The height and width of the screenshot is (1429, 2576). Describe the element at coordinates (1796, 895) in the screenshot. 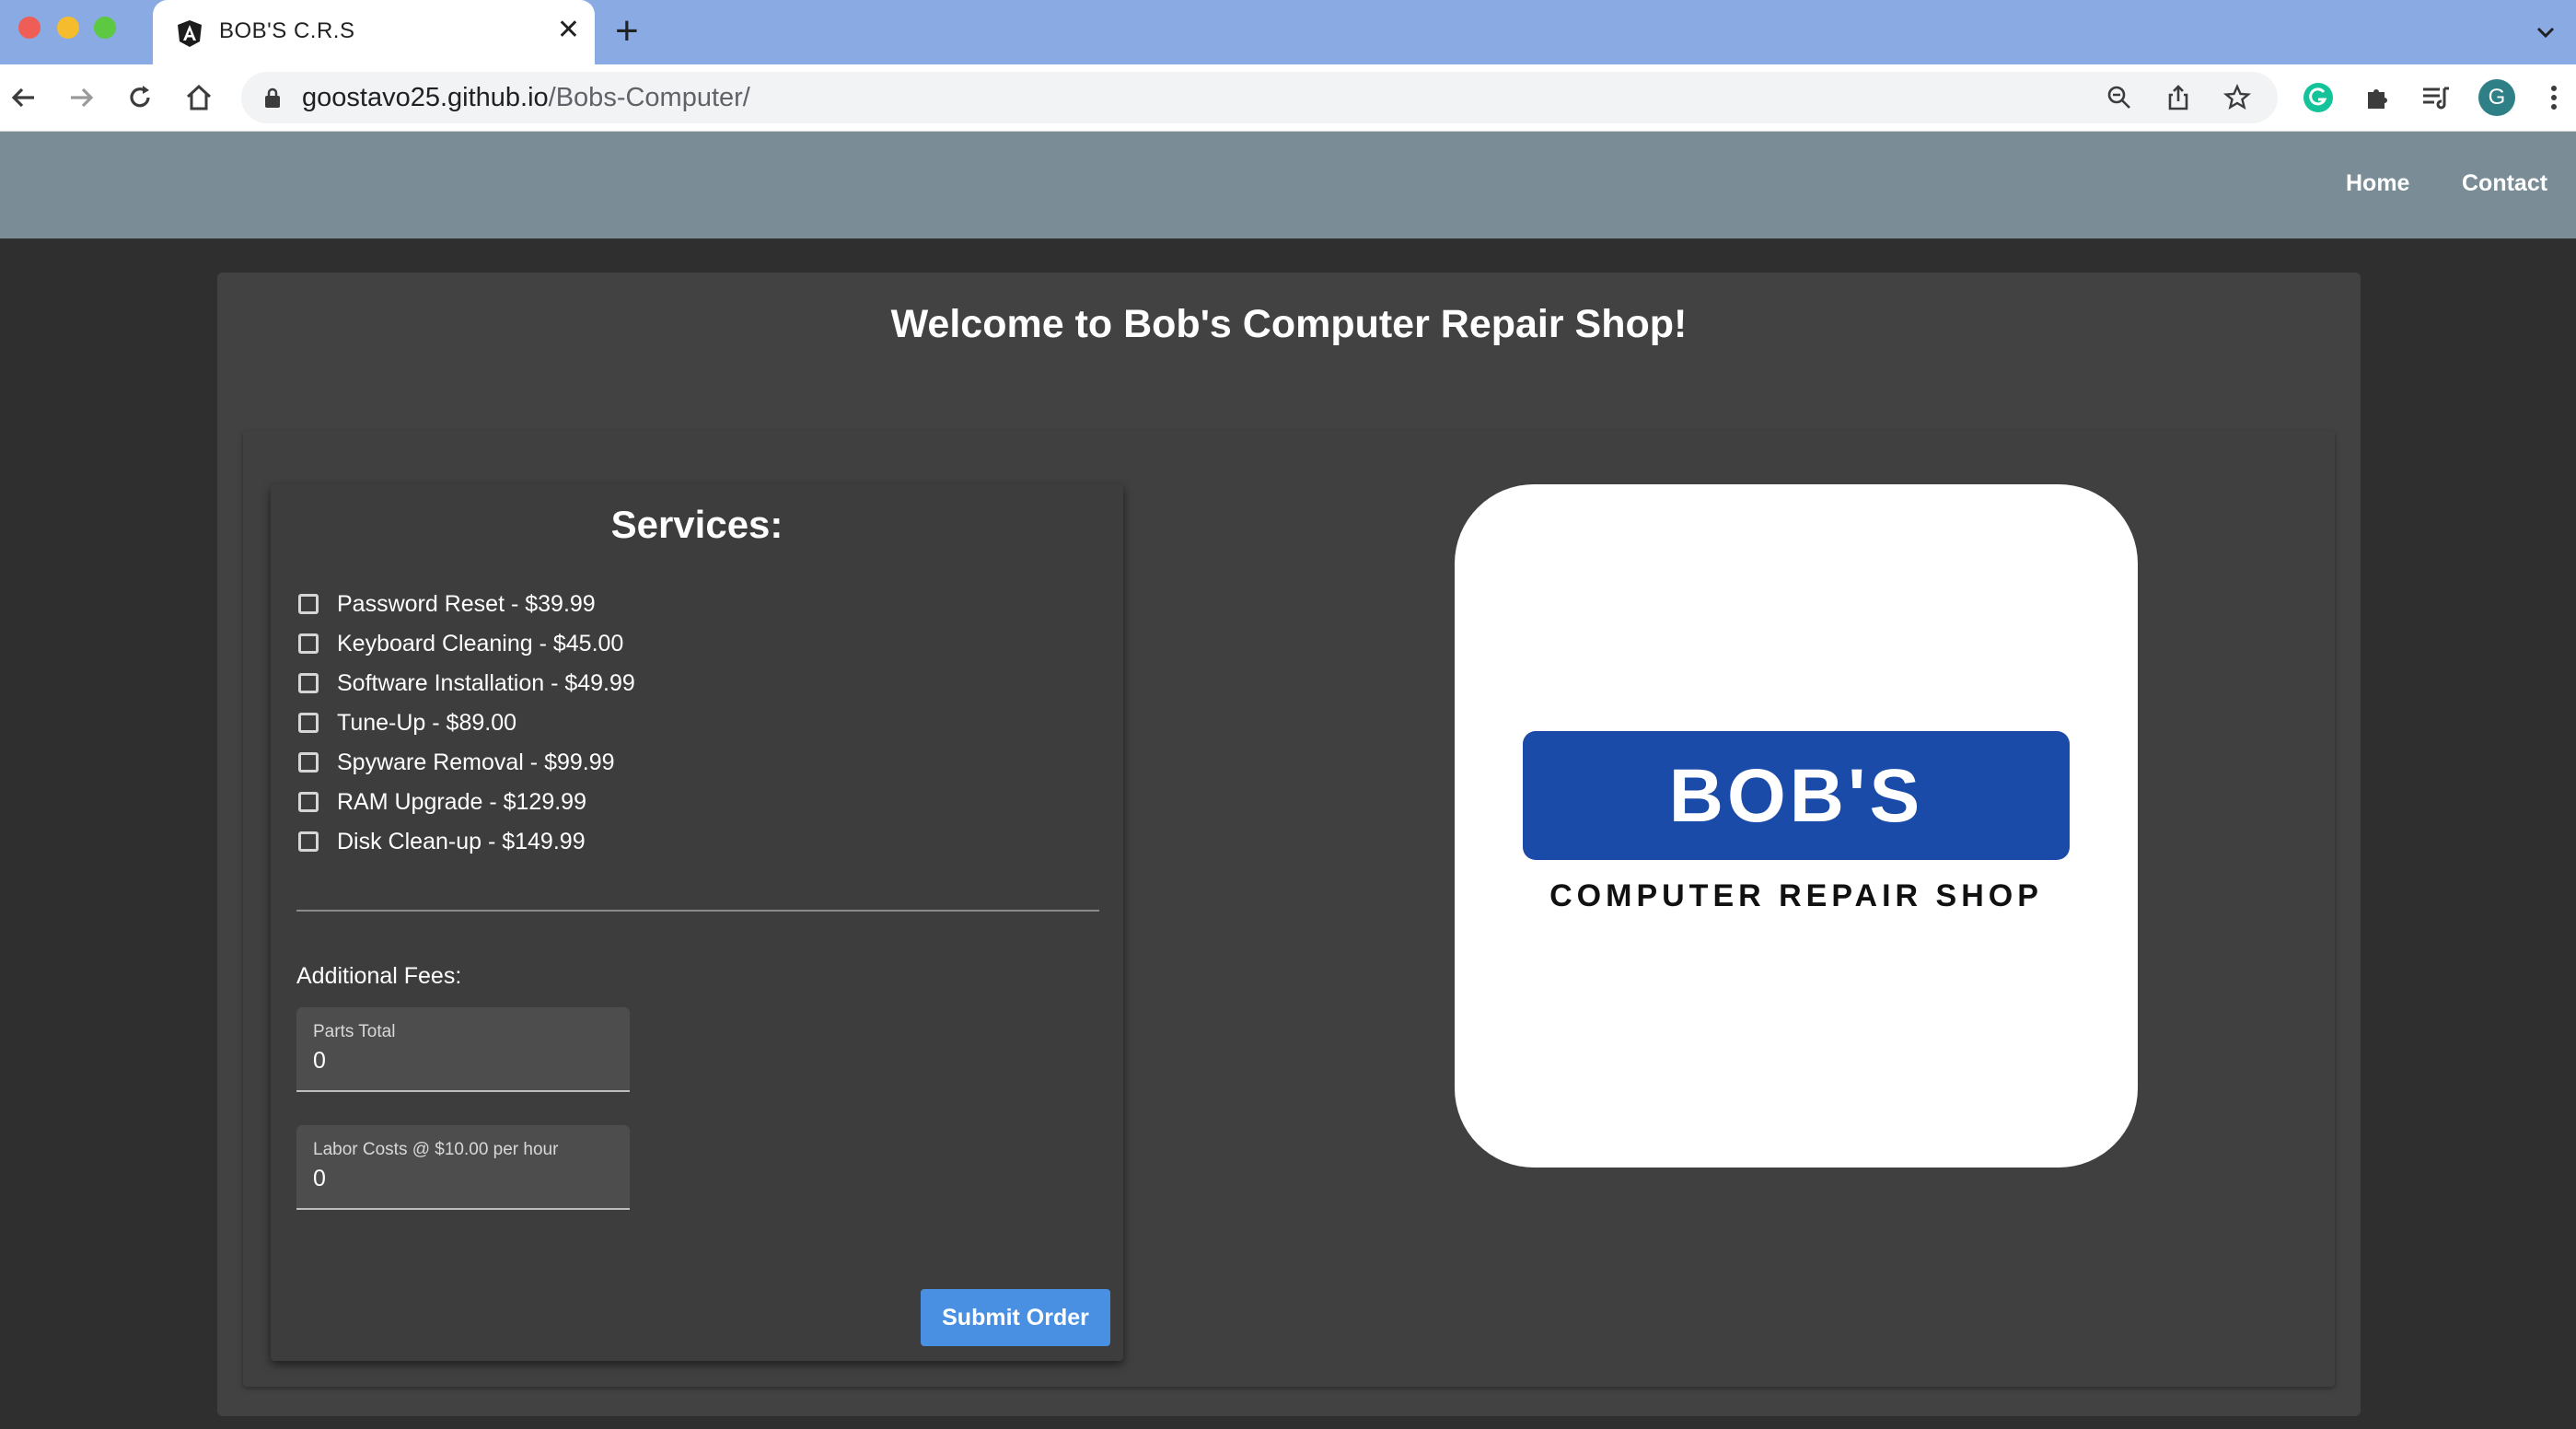

I see `logo-subtitle: COMPUTER REPAIR SHOP` at that location.